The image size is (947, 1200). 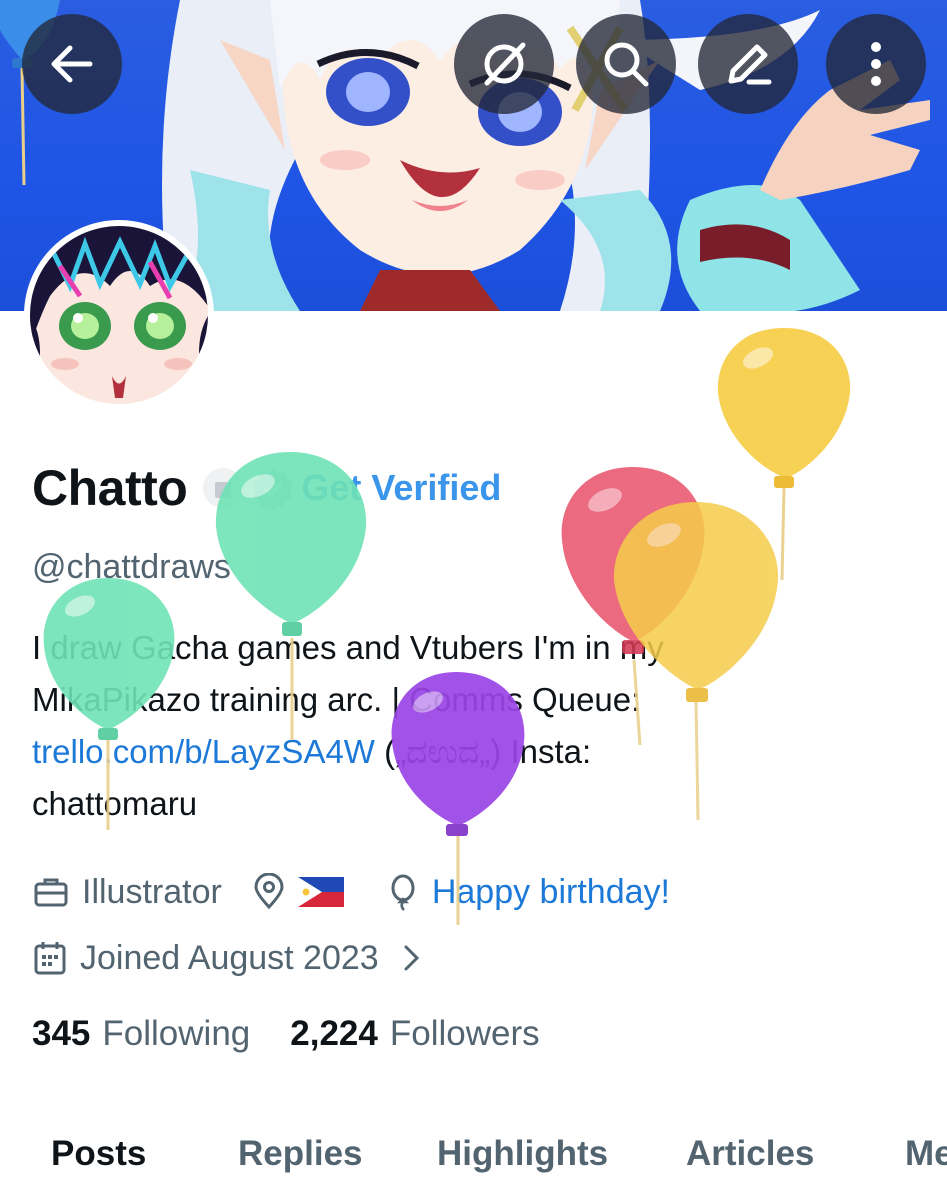 What do you see at coordinates (229, 957) in the screenshot?
I see `joined-date: Joined August 2023` at bounding box center [229, 957].